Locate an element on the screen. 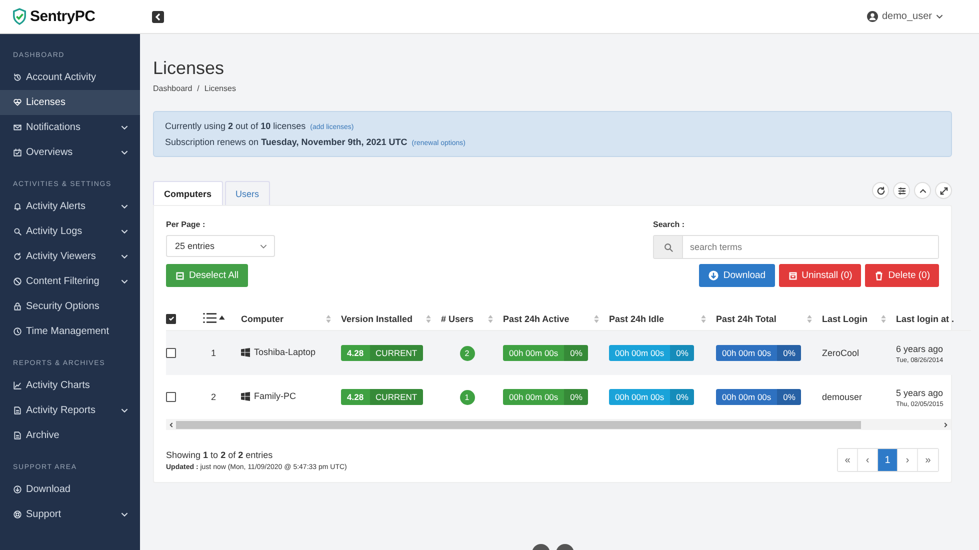 This screenshot has width=979, height=550. sidebar-item: Content Filtering is located at coordinates (70, 281).